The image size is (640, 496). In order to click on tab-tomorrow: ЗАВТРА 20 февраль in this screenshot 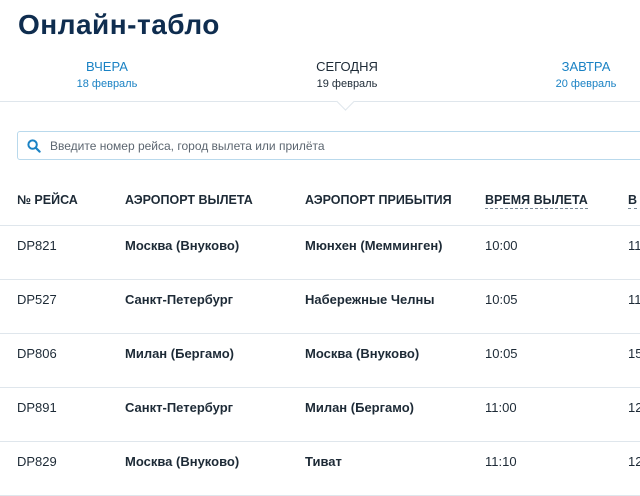, I will do `click(586, 75)`.